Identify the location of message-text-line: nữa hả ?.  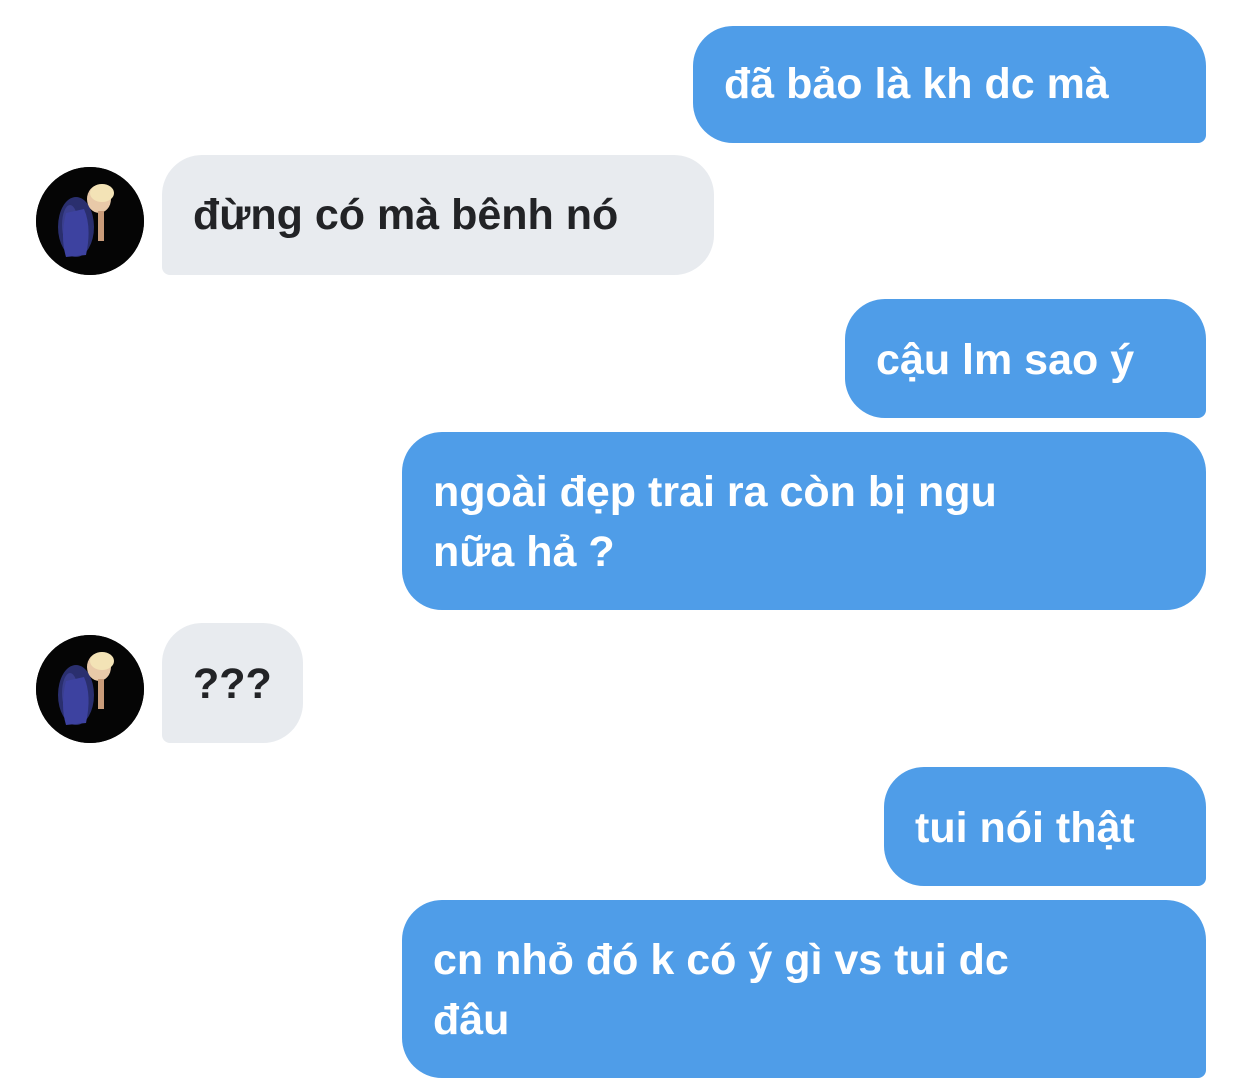
(524, 552).